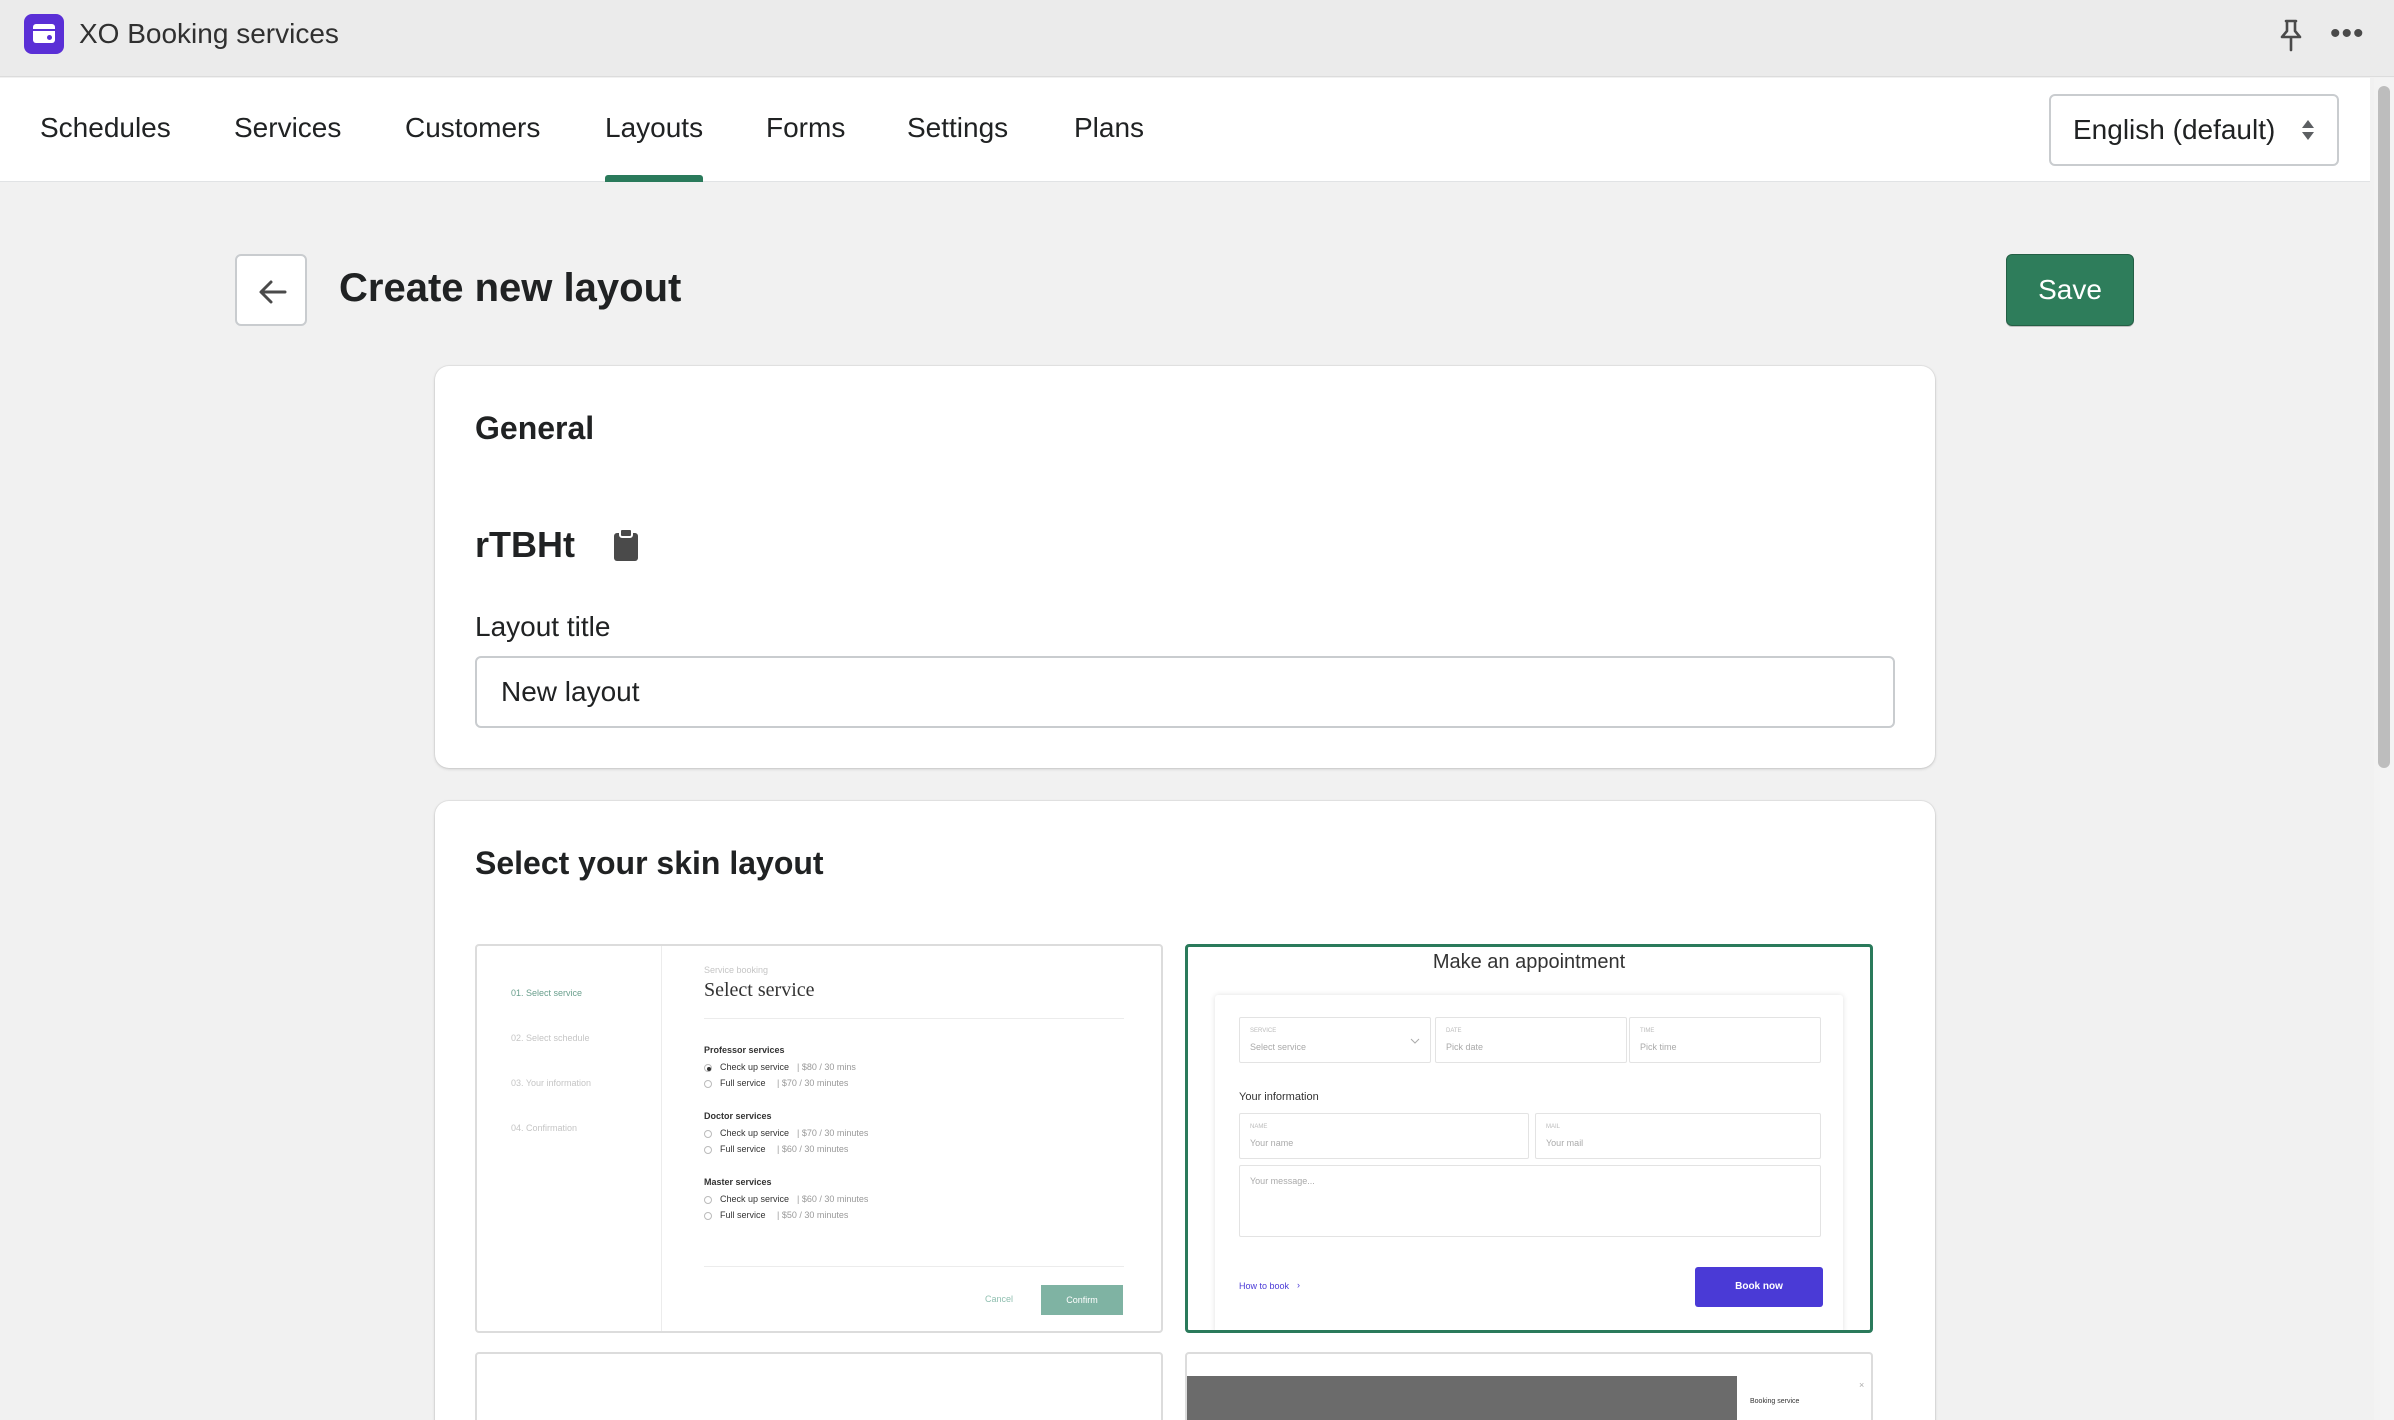 The image size is (2394, 1420). What do you see at coordinates (1725, 1040) in the screenshot?
I see `skin2-time-field: TIME Pick time` at bounding box center [1725, 1040].